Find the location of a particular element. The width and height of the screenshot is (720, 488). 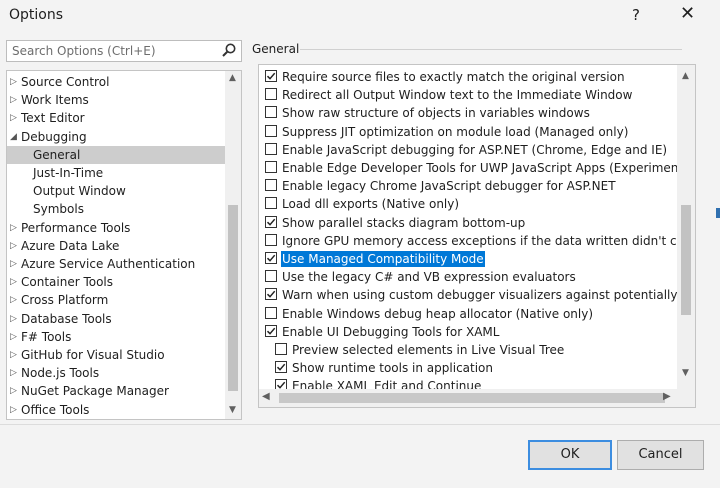

tree-item-label: General is located at coordinates (57, 154).